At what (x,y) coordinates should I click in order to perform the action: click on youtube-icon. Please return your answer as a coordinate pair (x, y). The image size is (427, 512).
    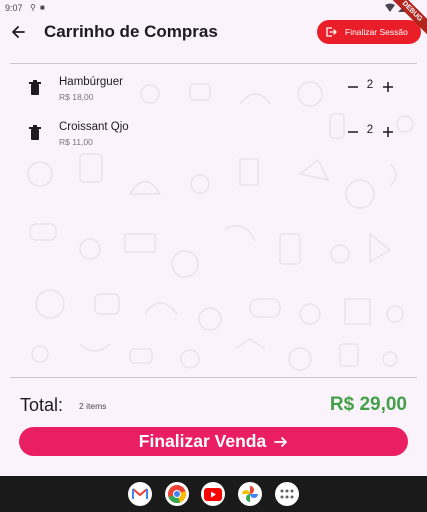
    Looking at the image, I should click on (213, 494).